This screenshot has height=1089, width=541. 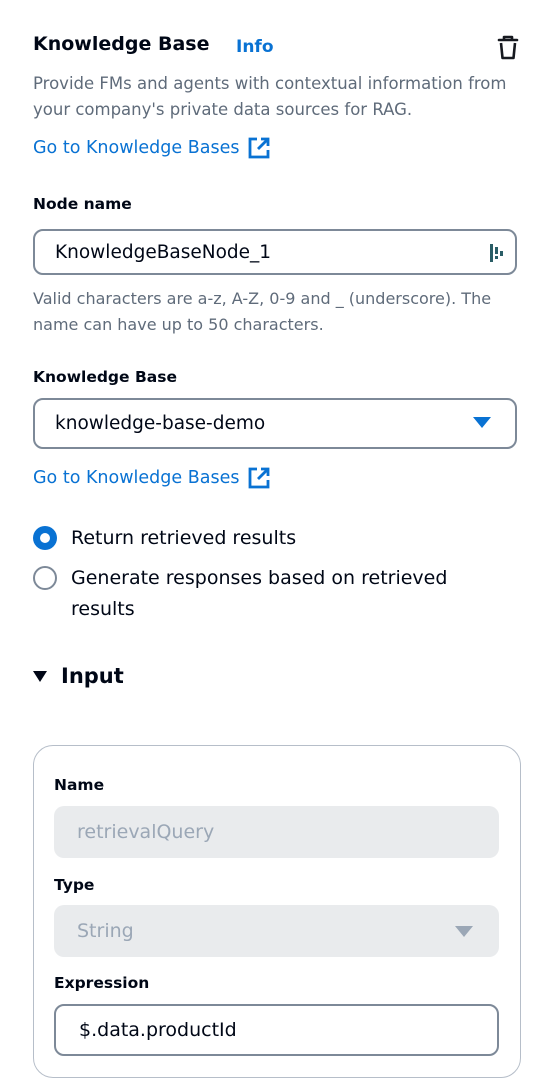 I want to click on panel-title: Knowledge Base, so click(x=121, y=44).